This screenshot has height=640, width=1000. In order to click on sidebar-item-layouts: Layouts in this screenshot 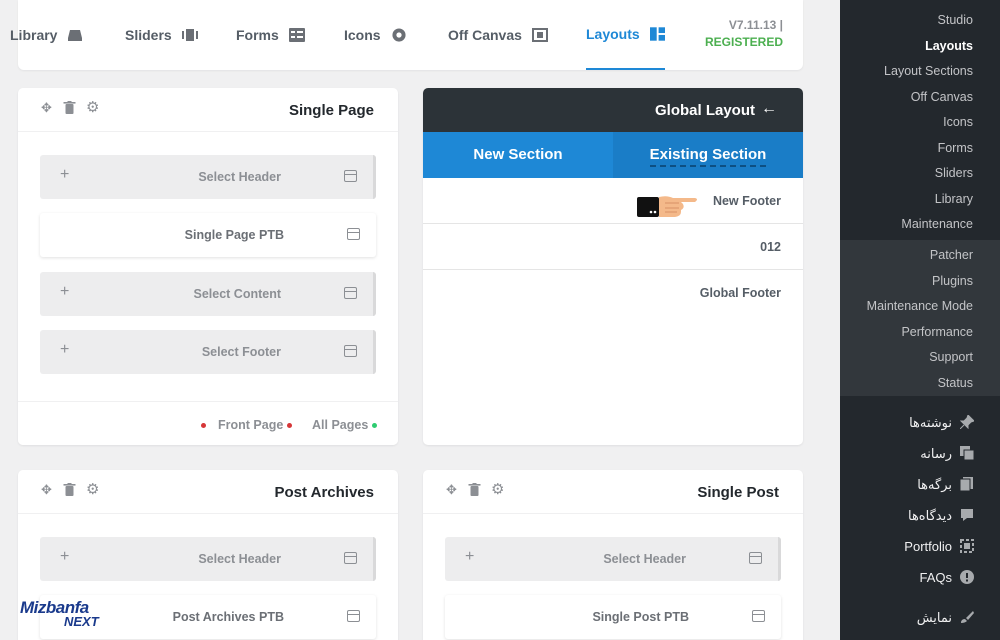, I will do `click(920, 47)`.